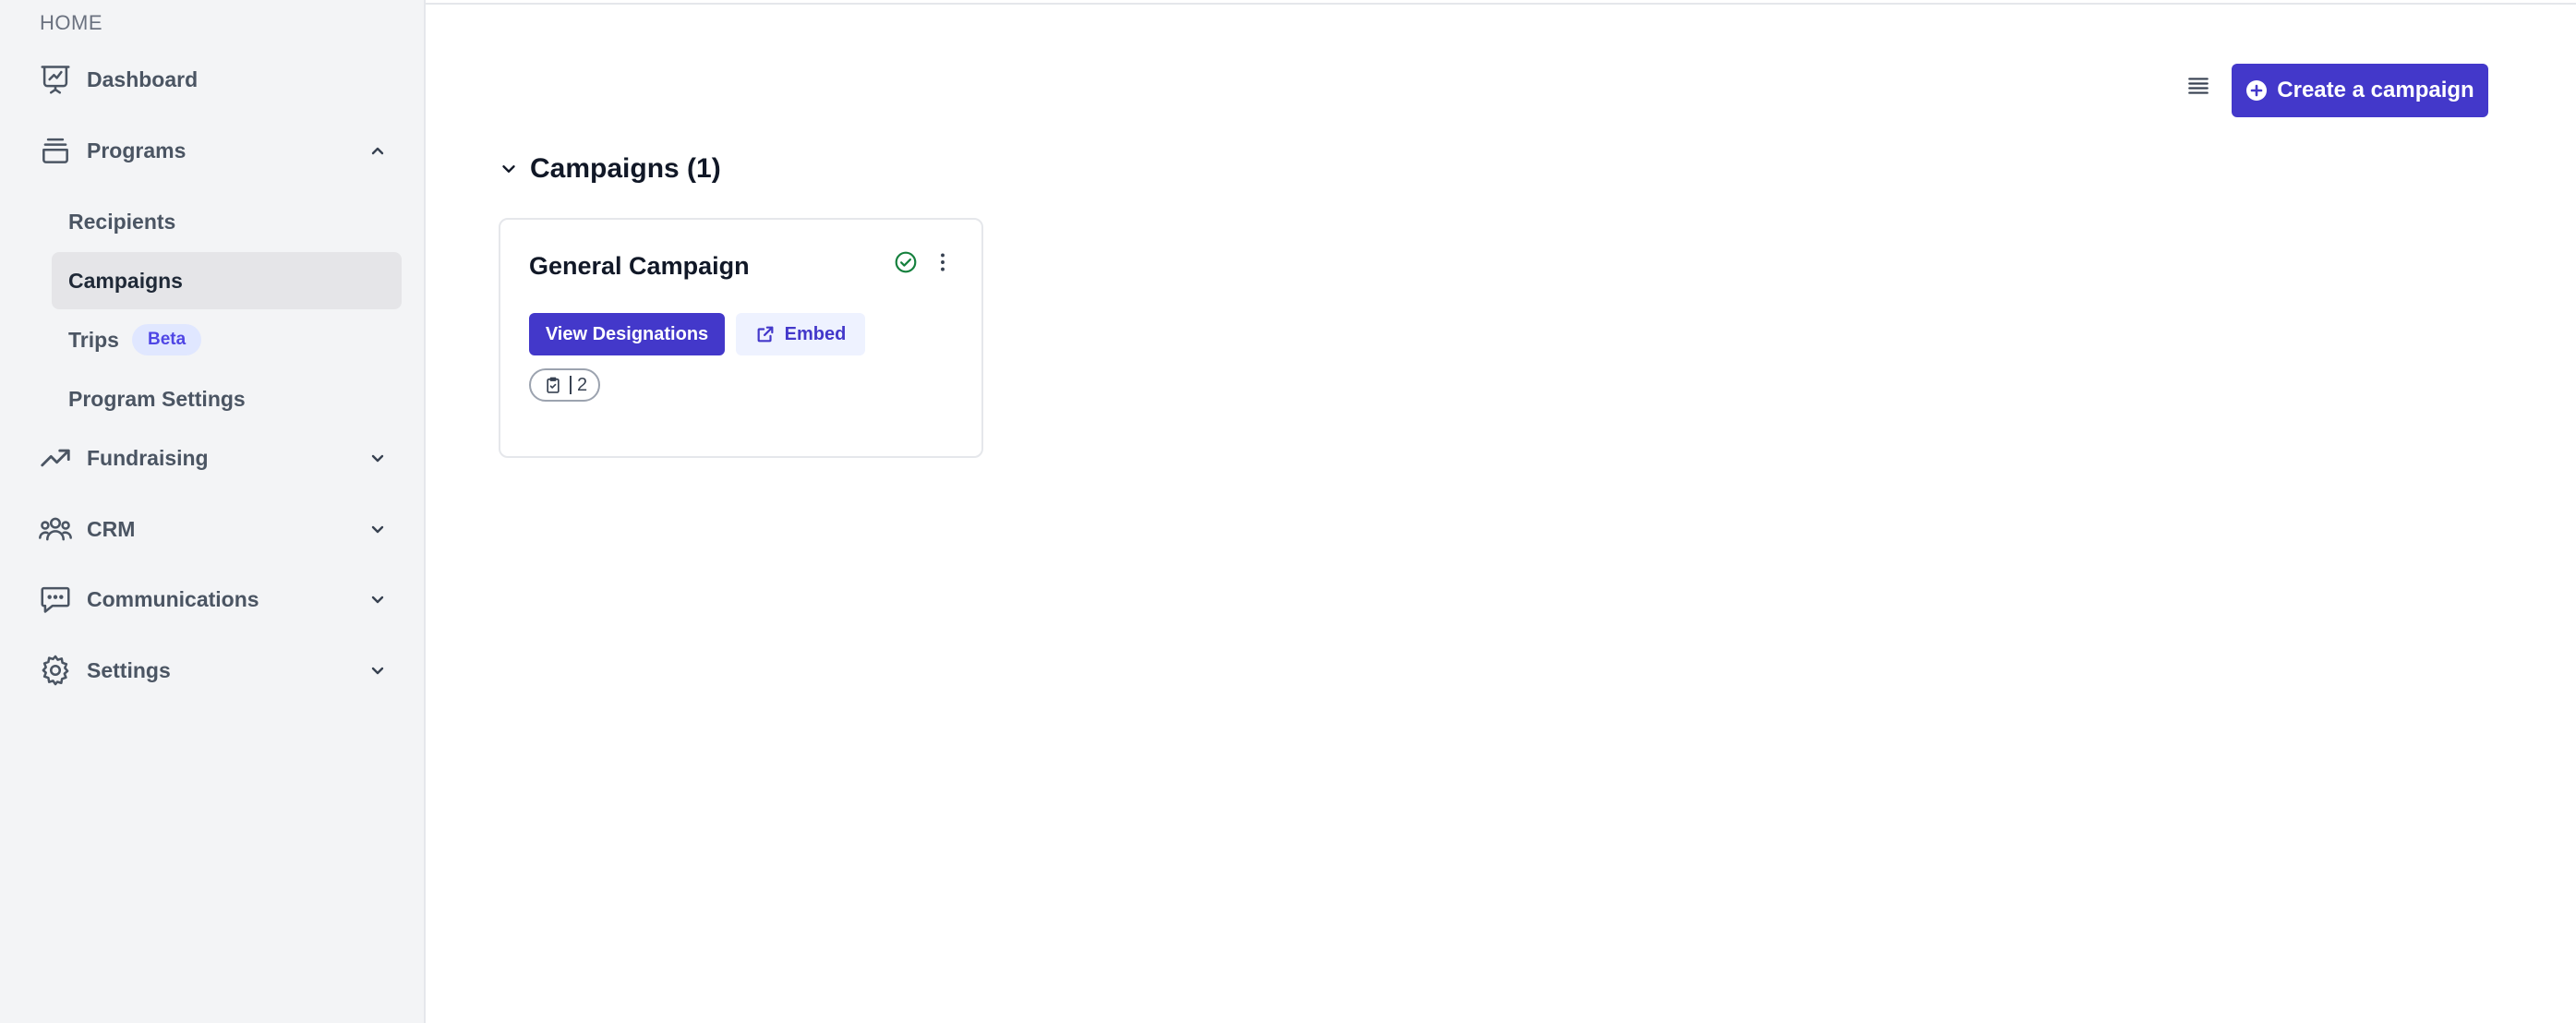  Describe the element at coordinates (166, 339) in the screenshot. I see `beta-badge: Beta` at that location.